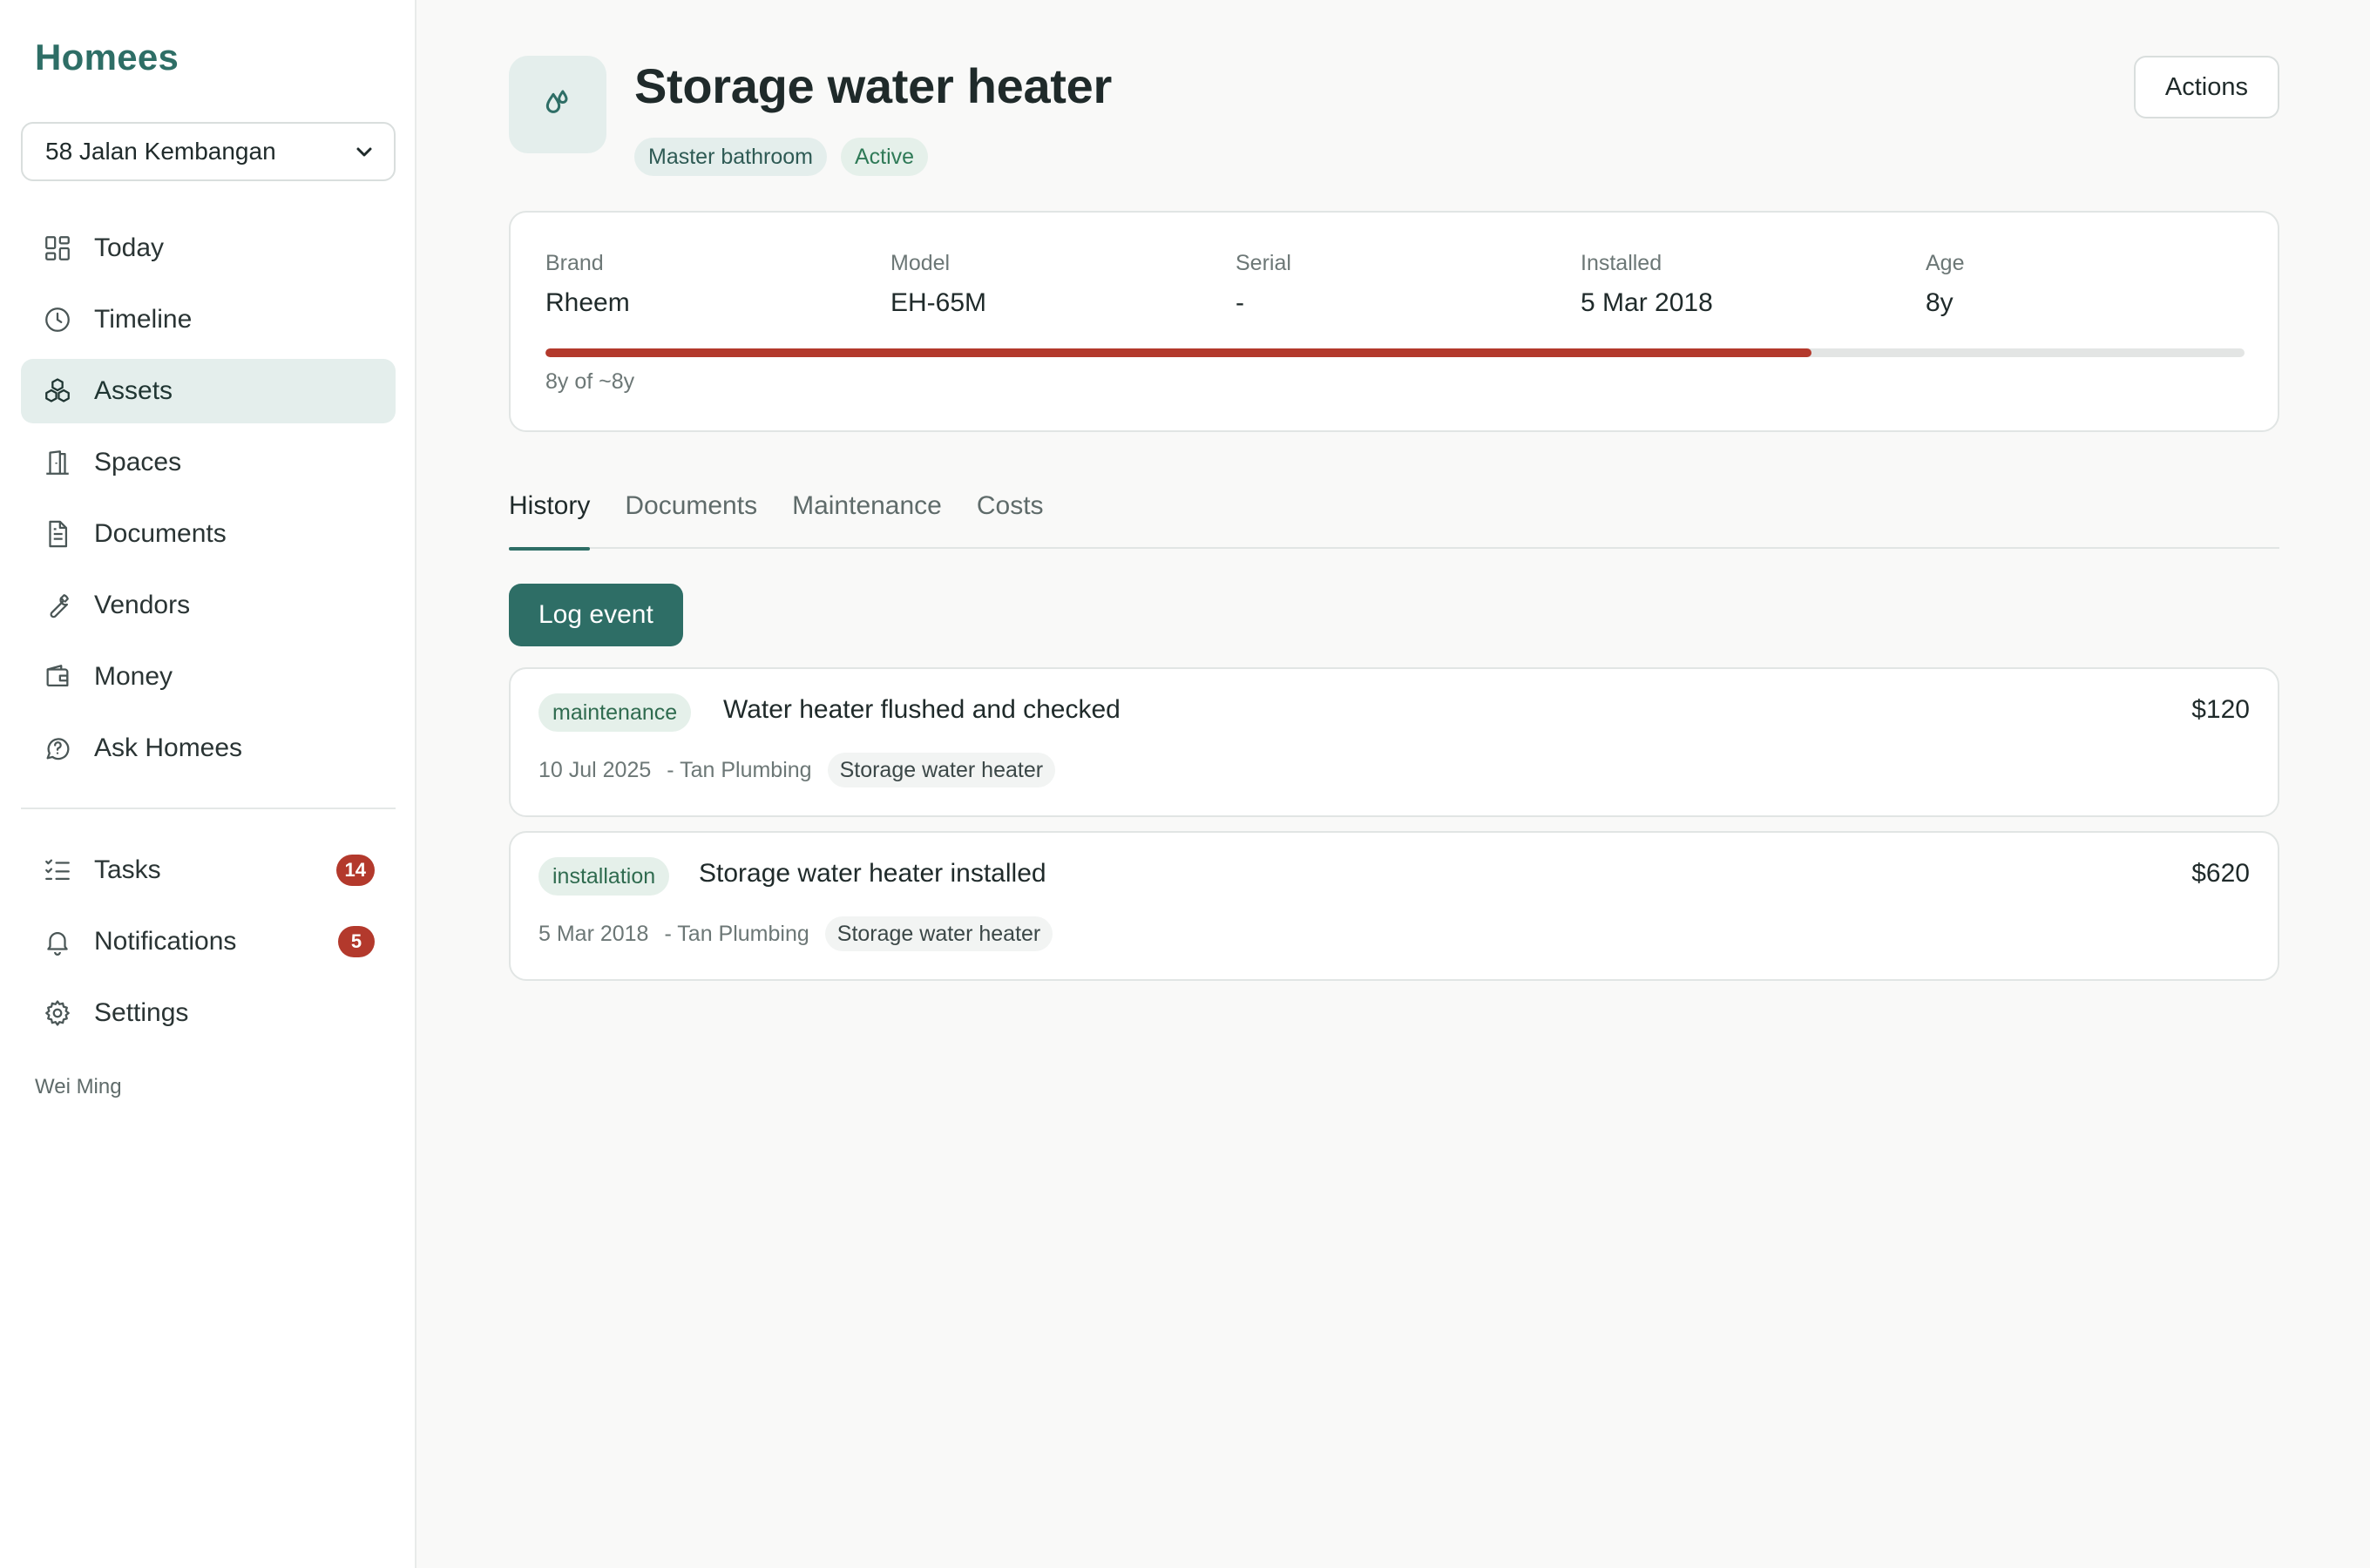  Describe the element at coordinates (160, 151) in the screenshot. I see `property-select-value: 58 Jalan Kembangan` at that location.